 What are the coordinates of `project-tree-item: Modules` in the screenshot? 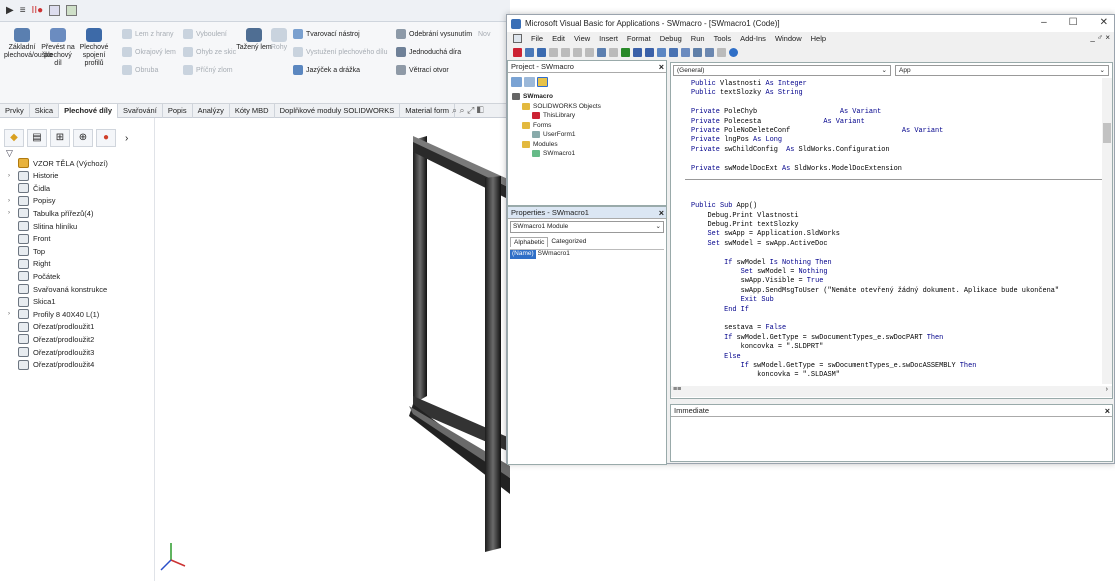 It's located at (540, 144).